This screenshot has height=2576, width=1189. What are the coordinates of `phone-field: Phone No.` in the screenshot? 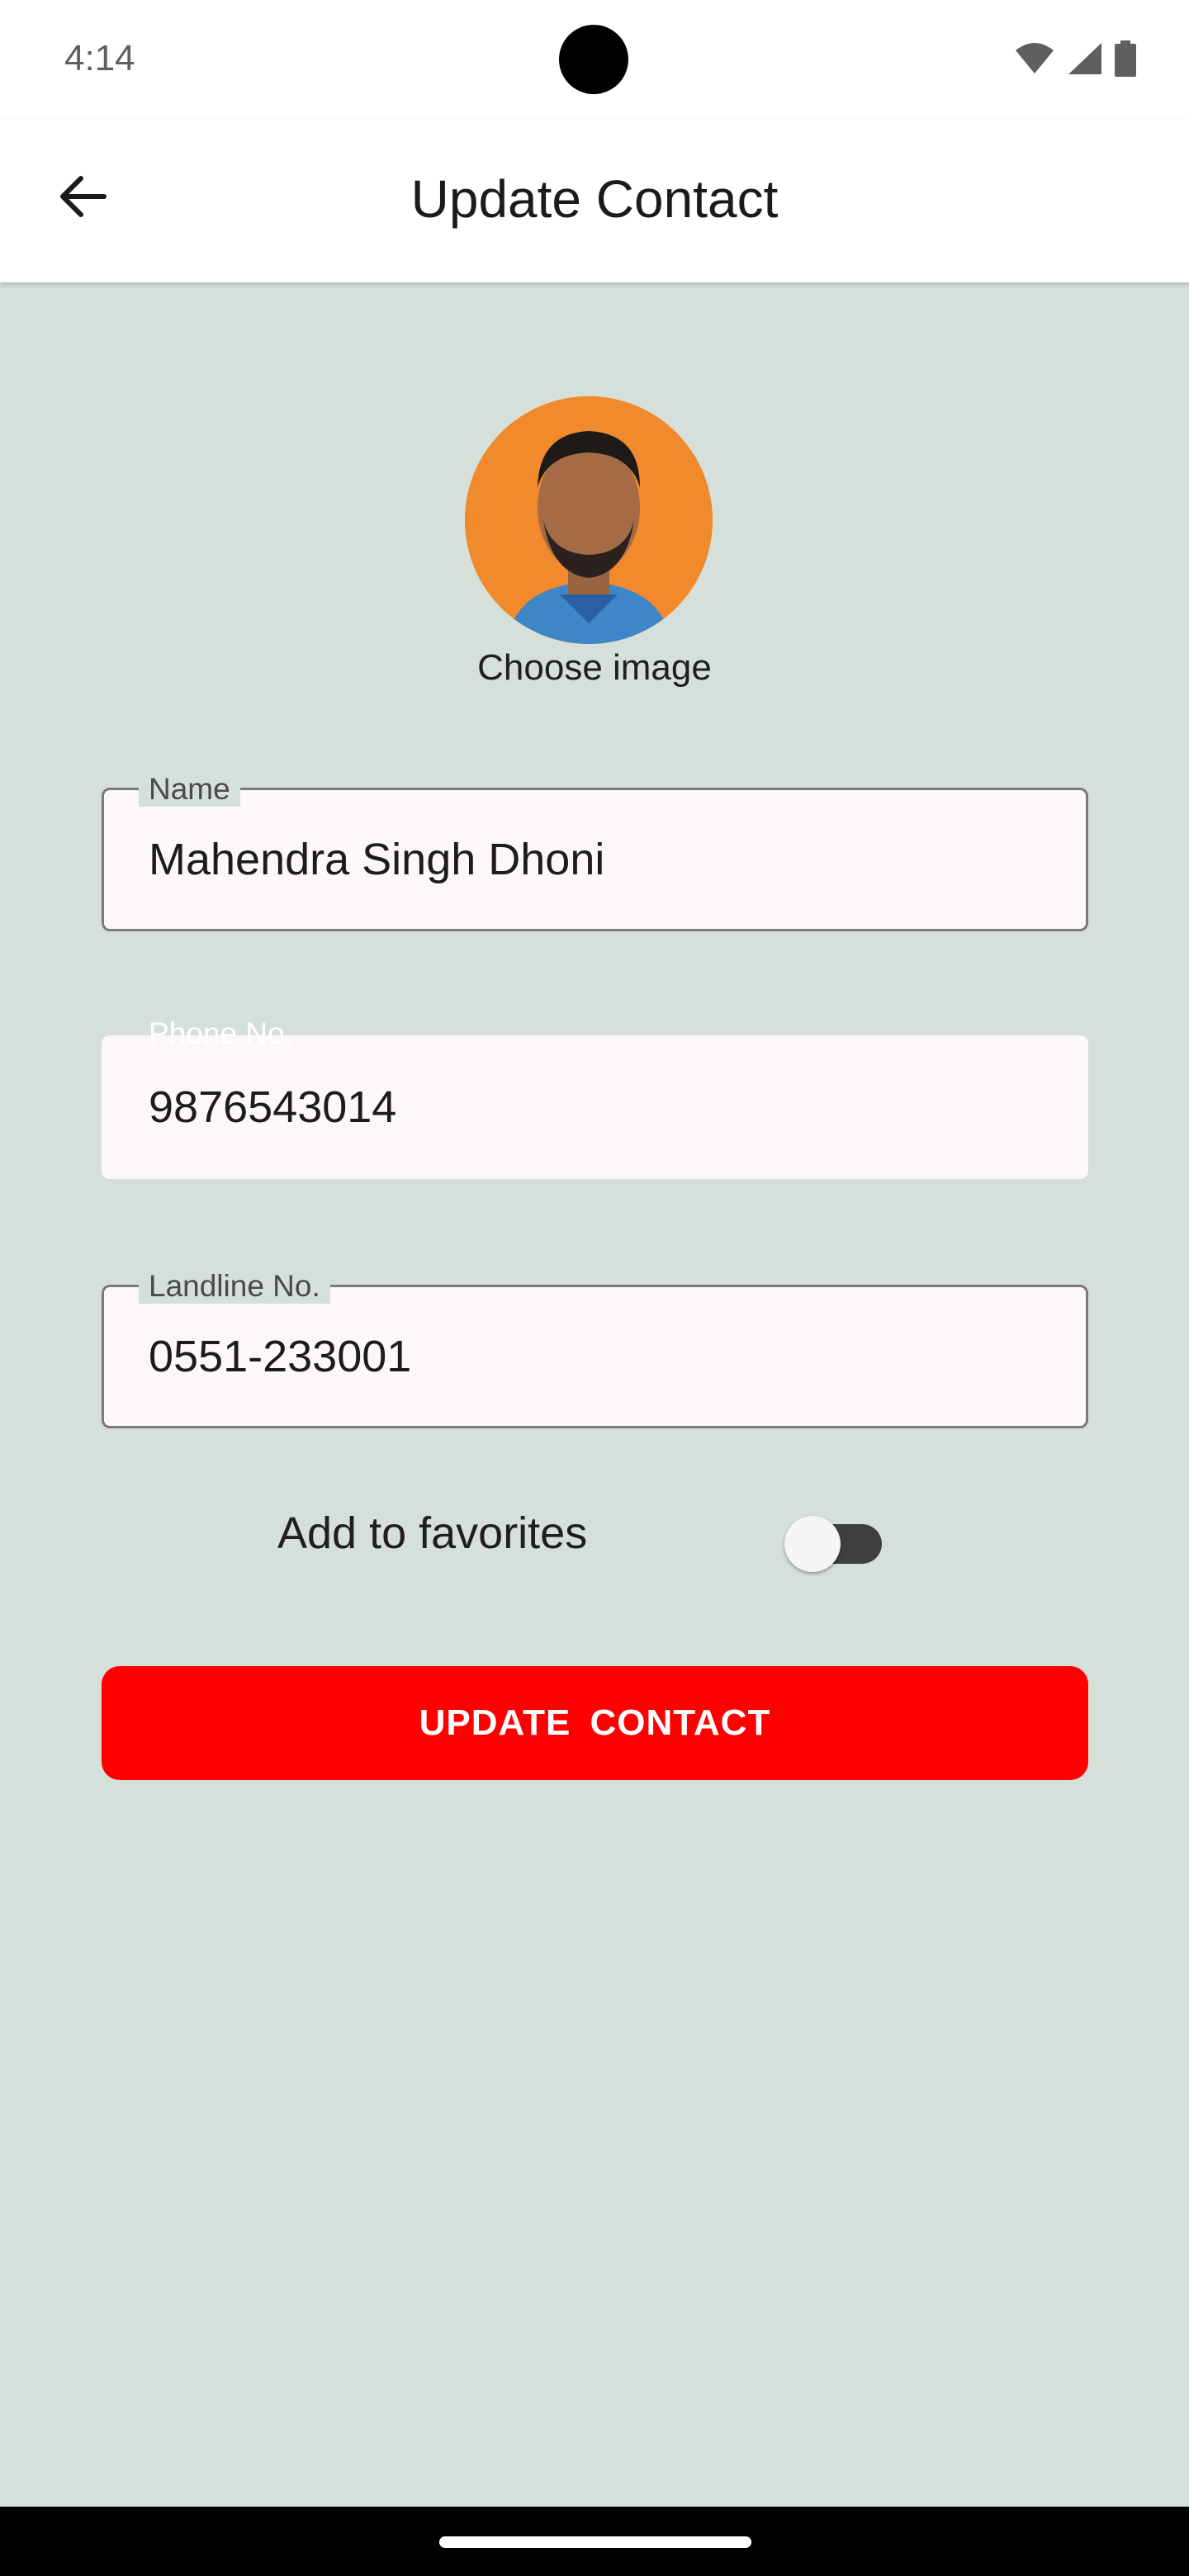 It's located at (595, 1097).